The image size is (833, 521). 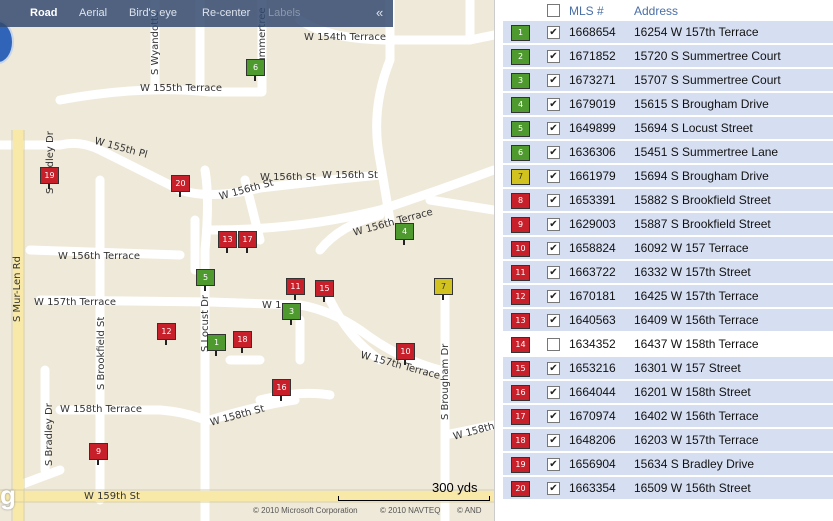 What do you see at coordinates (696, 32) in the screenshot?
I see `address: 16254 W 157th Terrace` at bounding box center [696, 32].